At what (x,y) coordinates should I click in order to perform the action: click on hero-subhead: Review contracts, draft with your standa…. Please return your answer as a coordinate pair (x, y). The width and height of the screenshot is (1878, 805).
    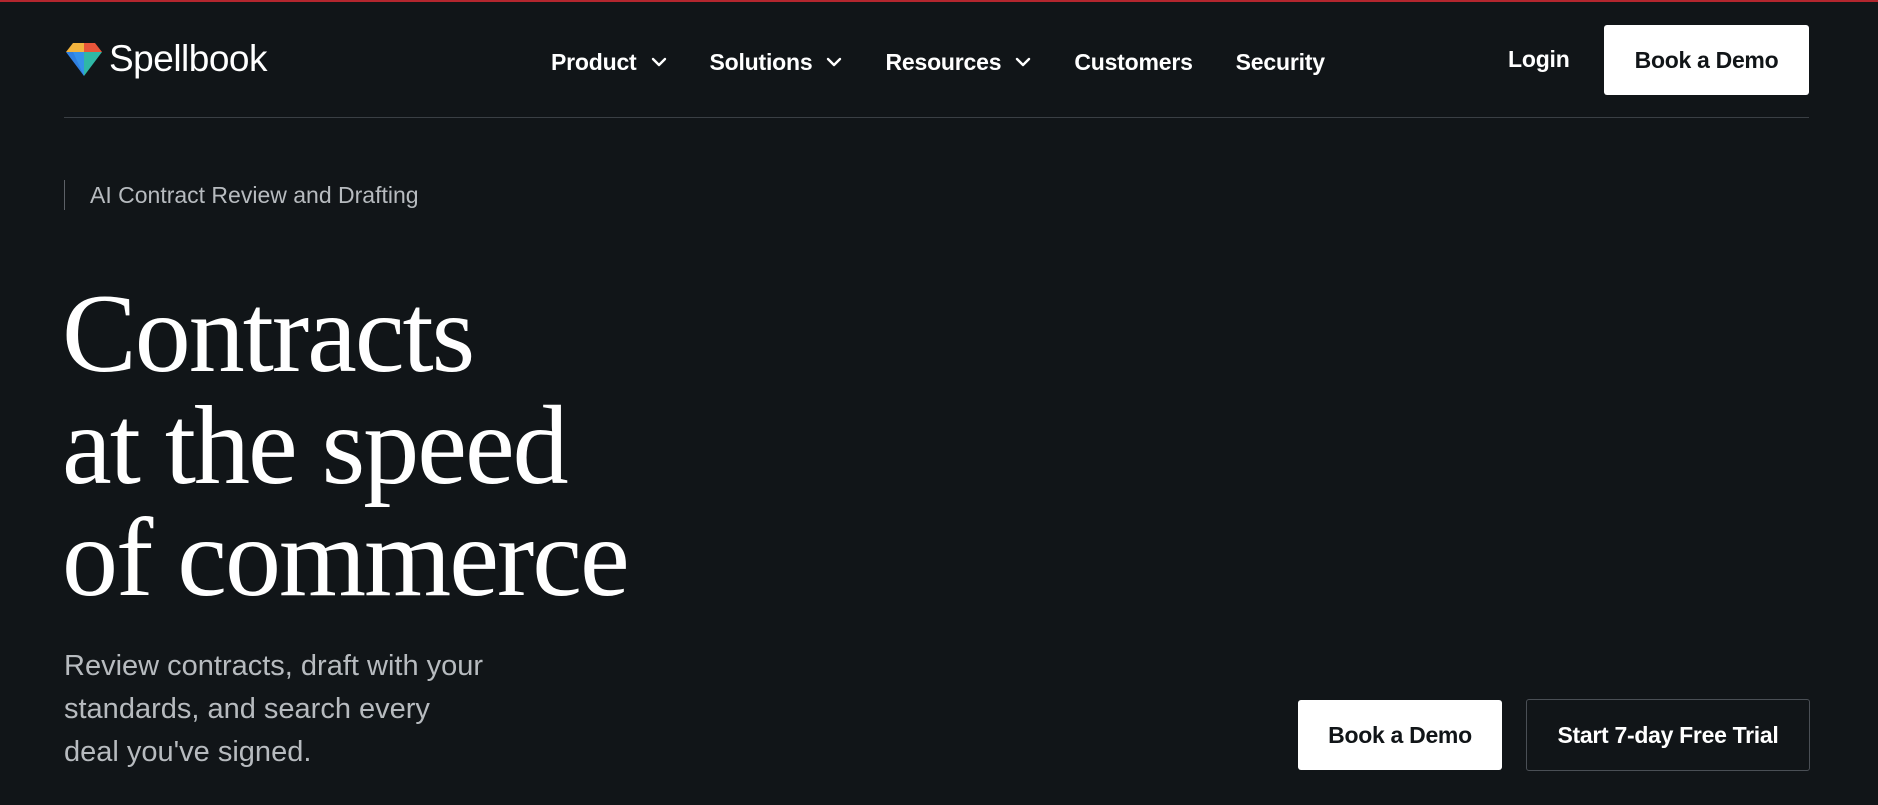
    Looking at the image, I should click on (274, 709).